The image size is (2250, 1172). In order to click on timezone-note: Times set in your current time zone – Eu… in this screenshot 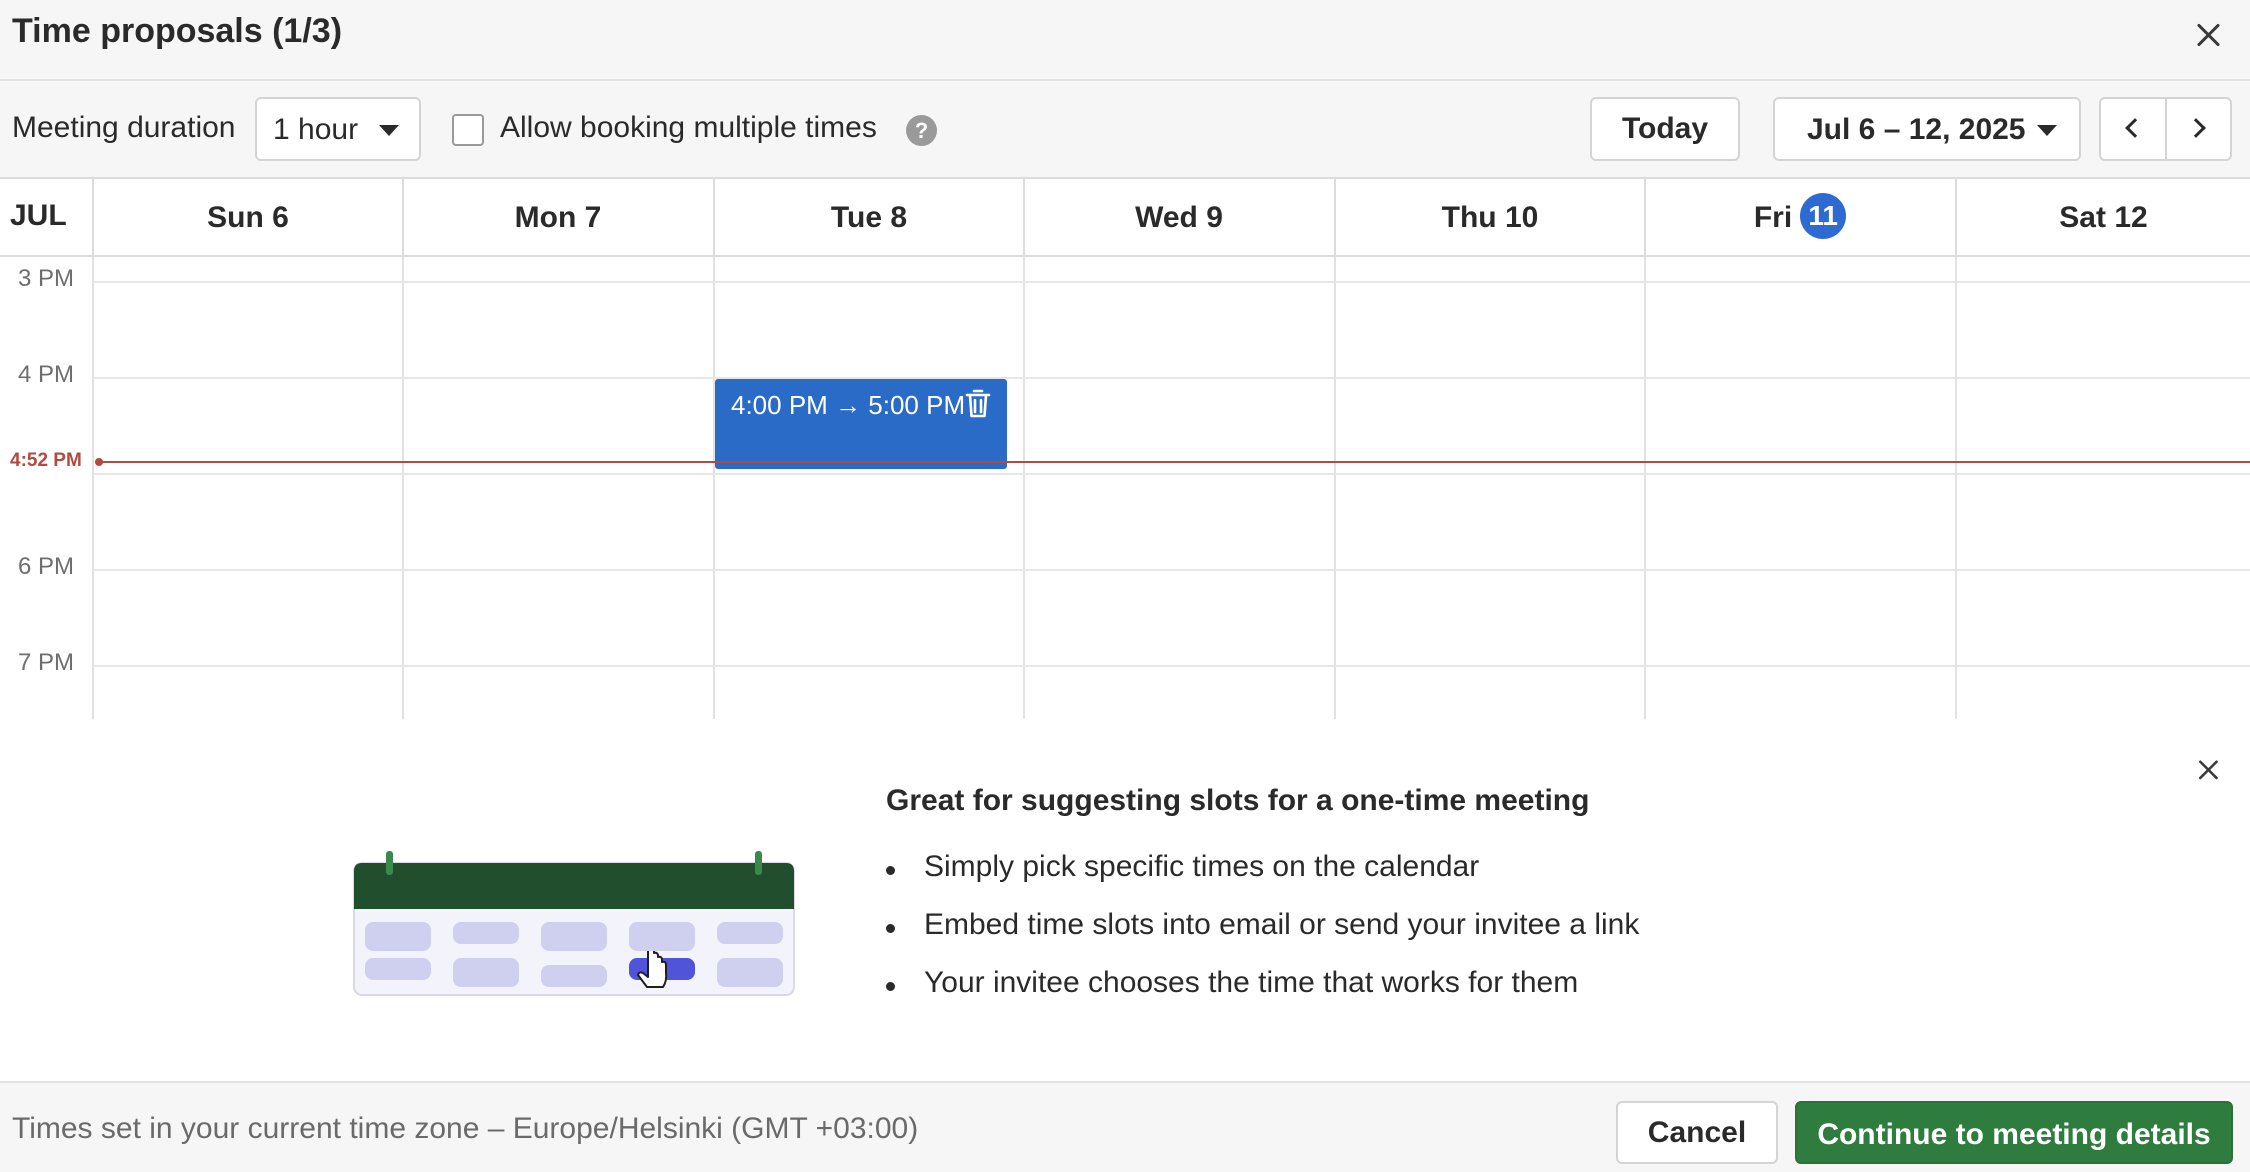, I will do `click(465, 1128)`.